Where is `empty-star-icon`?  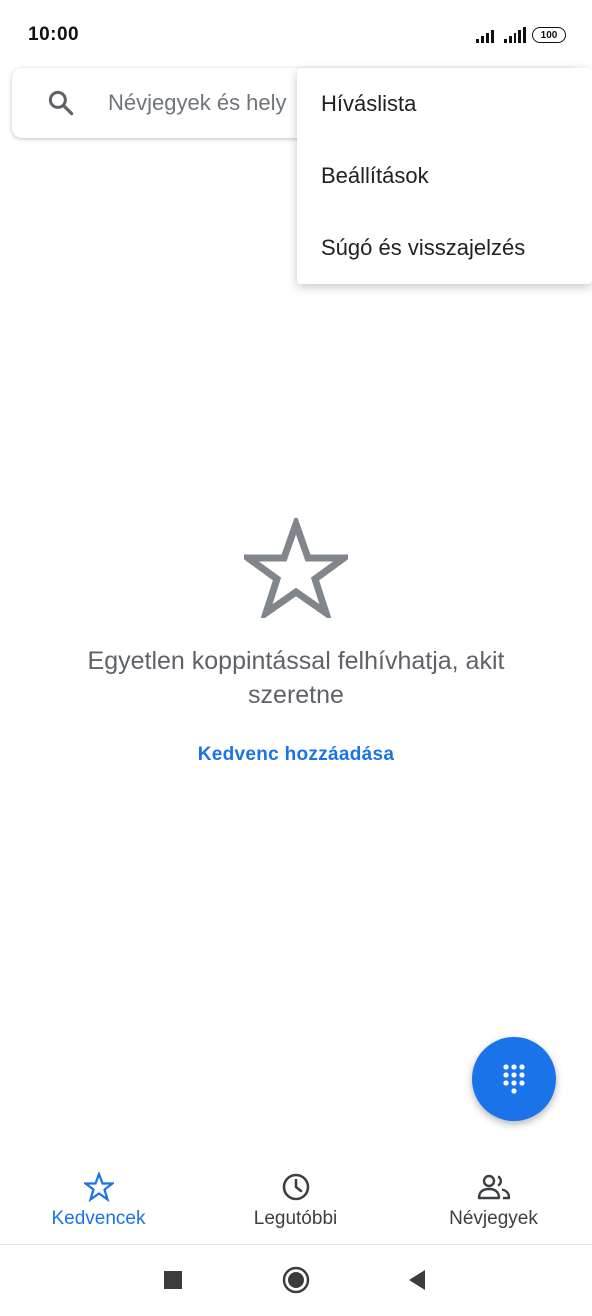 empty-star-icon is located at coordinates (296, 568).